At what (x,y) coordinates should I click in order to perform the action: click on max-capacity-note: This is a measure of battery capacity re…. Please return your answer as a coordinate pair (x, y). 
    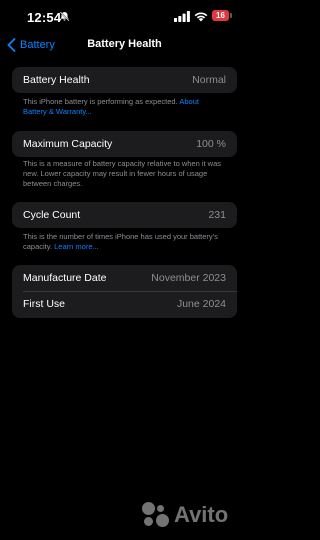
    Looking at the image, I should click on (122, 173).